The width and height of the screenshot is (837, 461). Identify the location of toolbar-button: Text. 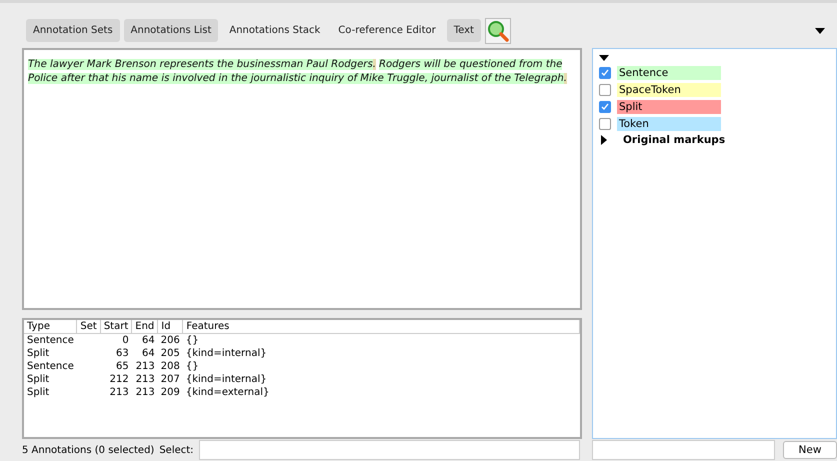
(463, 30).